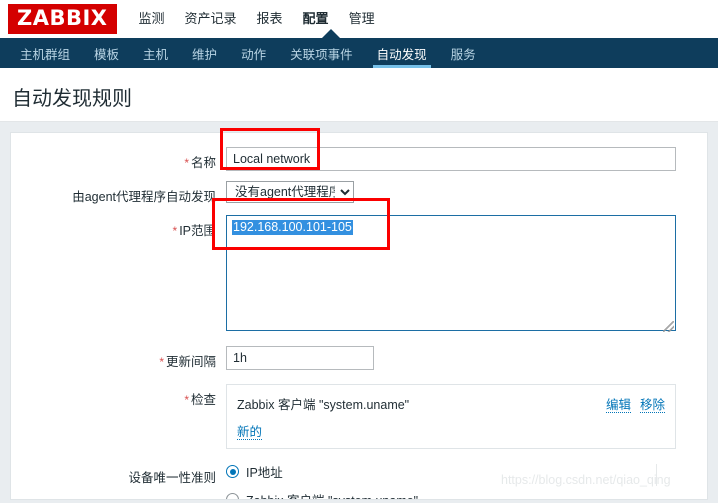 The height and width of the screenshot is (503, 718). What do you see at coordinates (402, 53) in the screenshot?
I see `subnav-item-discovery: 自动发现` at bounding box center [402, 53].